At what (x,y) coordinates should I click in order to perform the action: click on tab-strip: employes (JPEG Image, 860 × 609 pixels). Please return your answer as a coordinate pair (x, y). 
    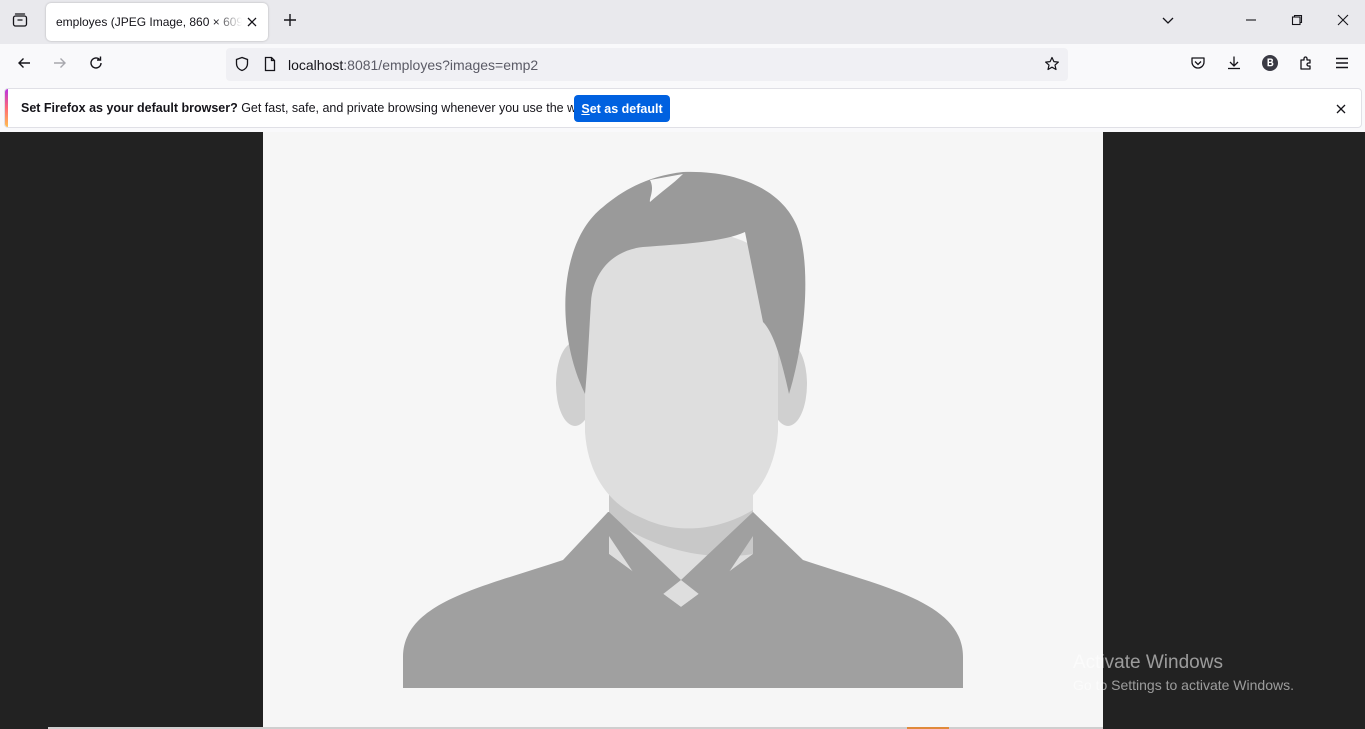
    Looking at the image, I should click on (682, 22).